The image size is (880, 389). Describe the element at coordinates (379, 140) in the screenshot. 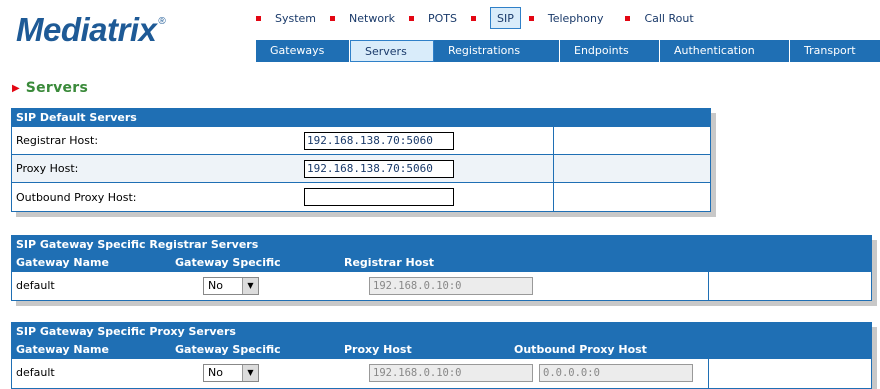

I see `registrar-host-input: 192.168.138.70:5060` at that location.